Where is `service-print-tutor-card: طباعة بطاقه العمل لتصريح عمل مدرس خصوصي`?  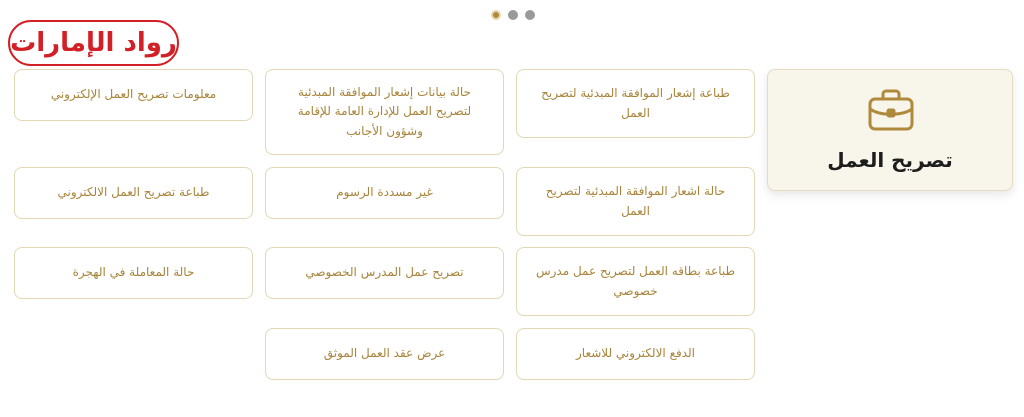 service-print-tutor-card: طباعة بطاقه العمل لتصريح عمل مدرس خصوصي is located at coordinates (635, 281).